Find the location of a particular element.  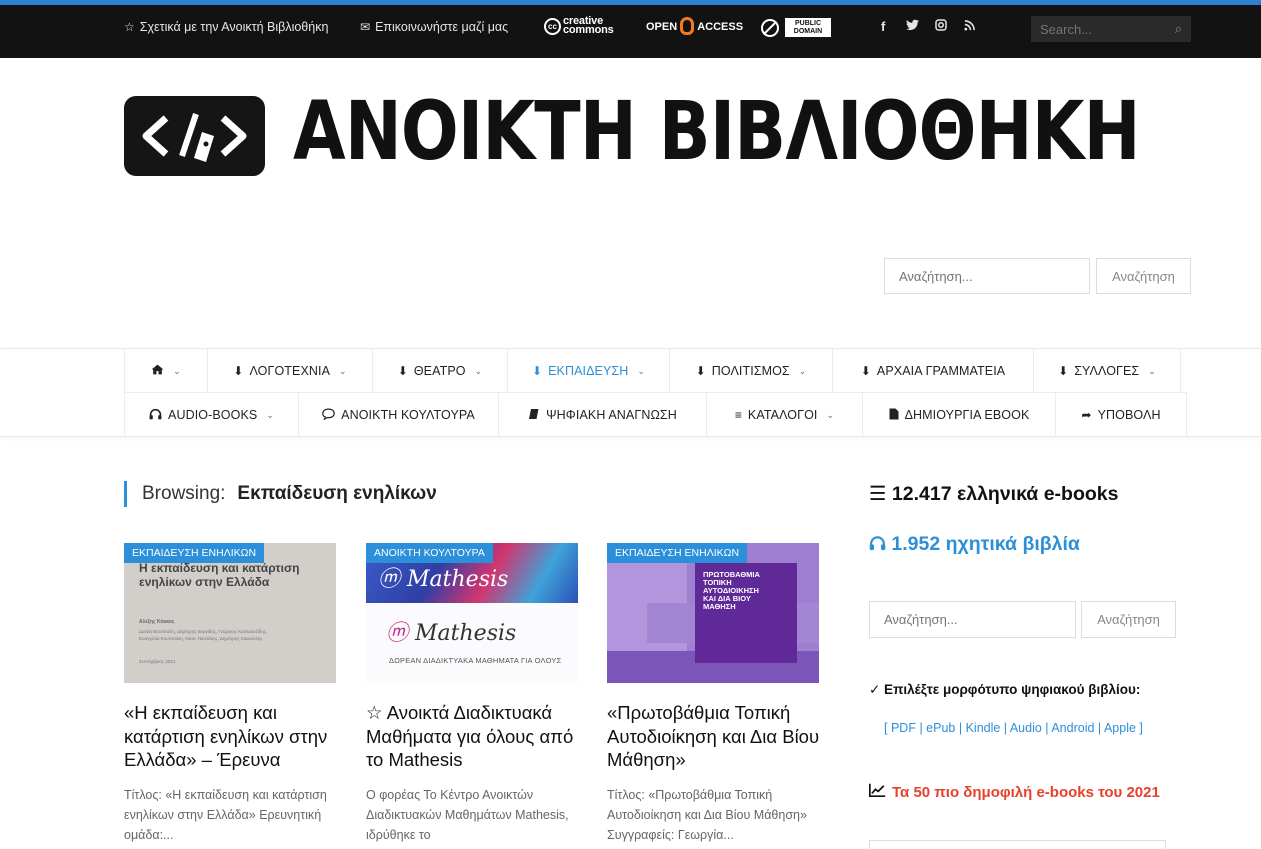

list-icon: ≡ is located at coordinates (738, 415).